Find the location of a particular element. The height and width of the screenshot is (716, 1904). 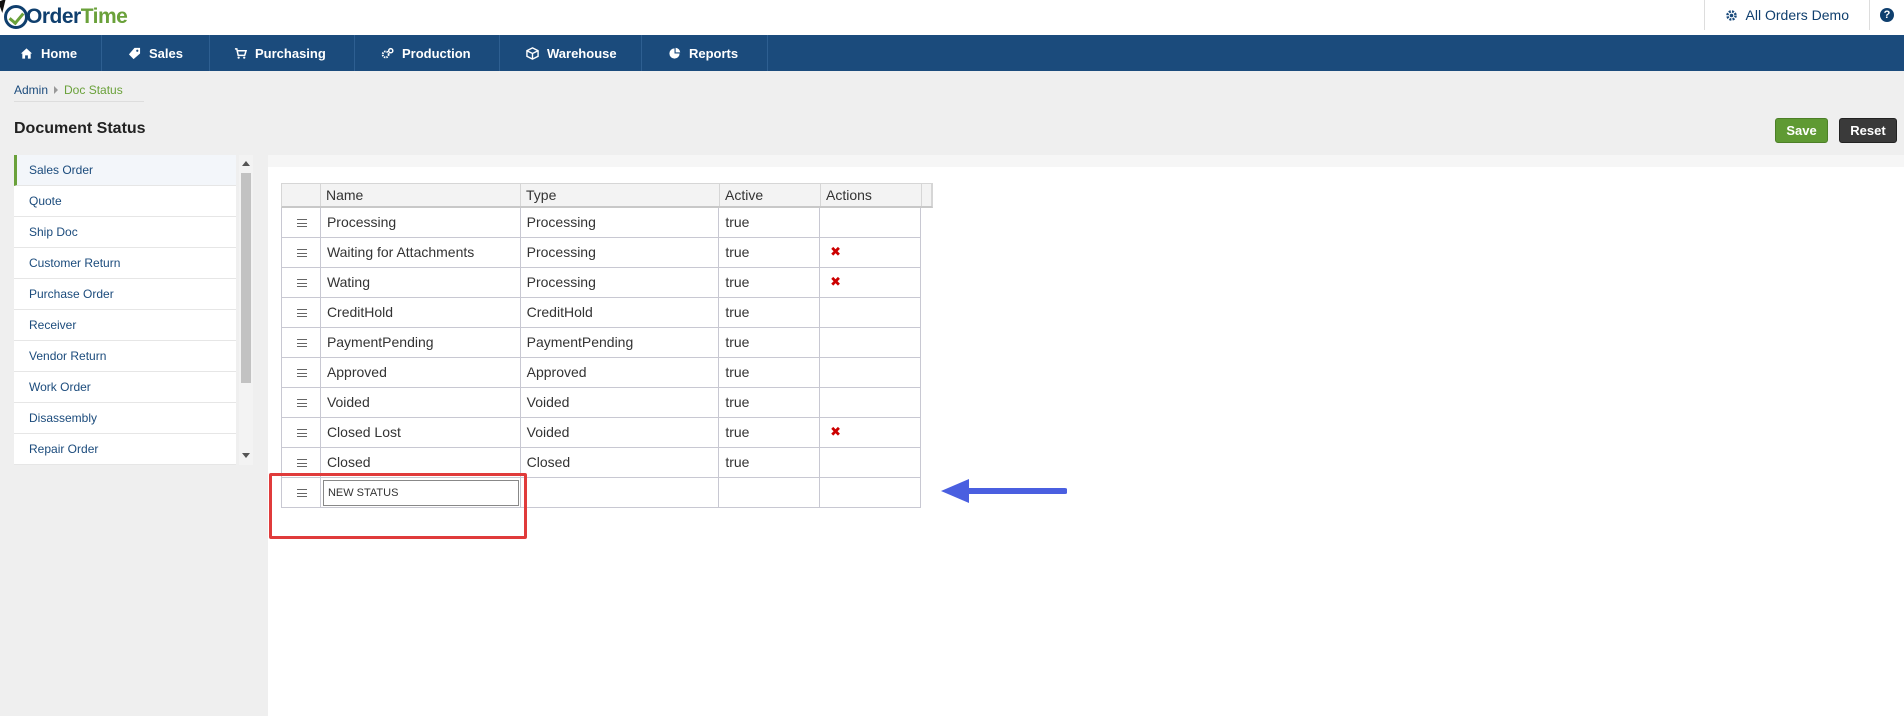

cell-name: Wating is located at coordinates (421, 282).